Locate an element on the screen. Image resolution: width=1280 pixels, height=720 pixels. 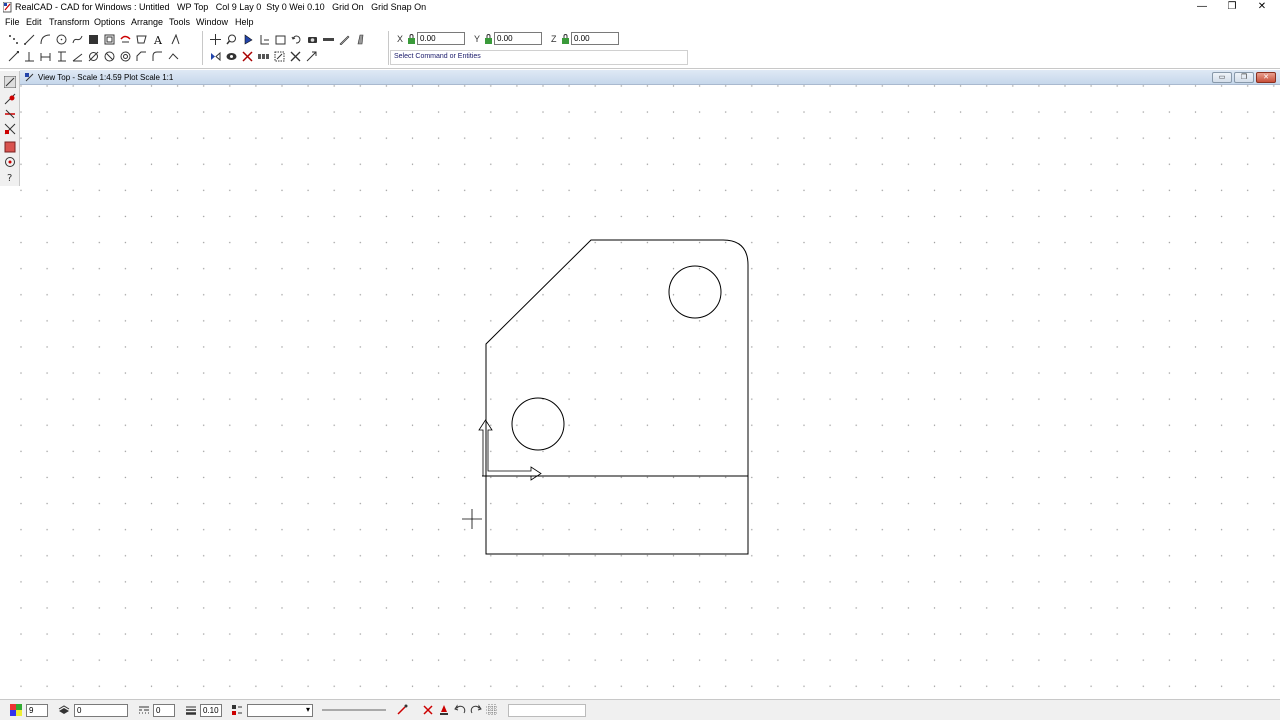
menu-transform: Transform is located at coordinates (69, 22).